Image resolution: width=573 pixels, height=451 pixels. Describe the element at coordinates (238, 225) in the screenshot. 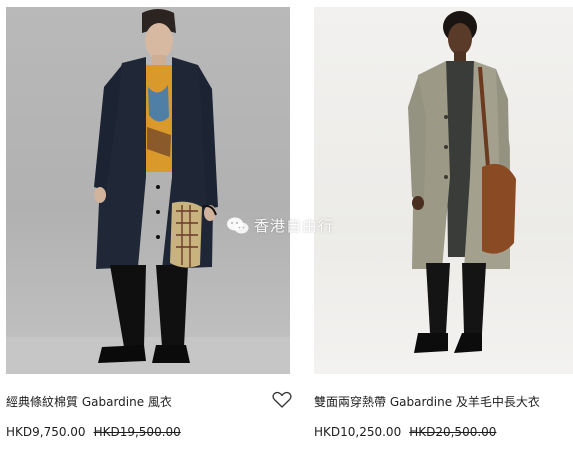

I see `wechat-icon` at that location.